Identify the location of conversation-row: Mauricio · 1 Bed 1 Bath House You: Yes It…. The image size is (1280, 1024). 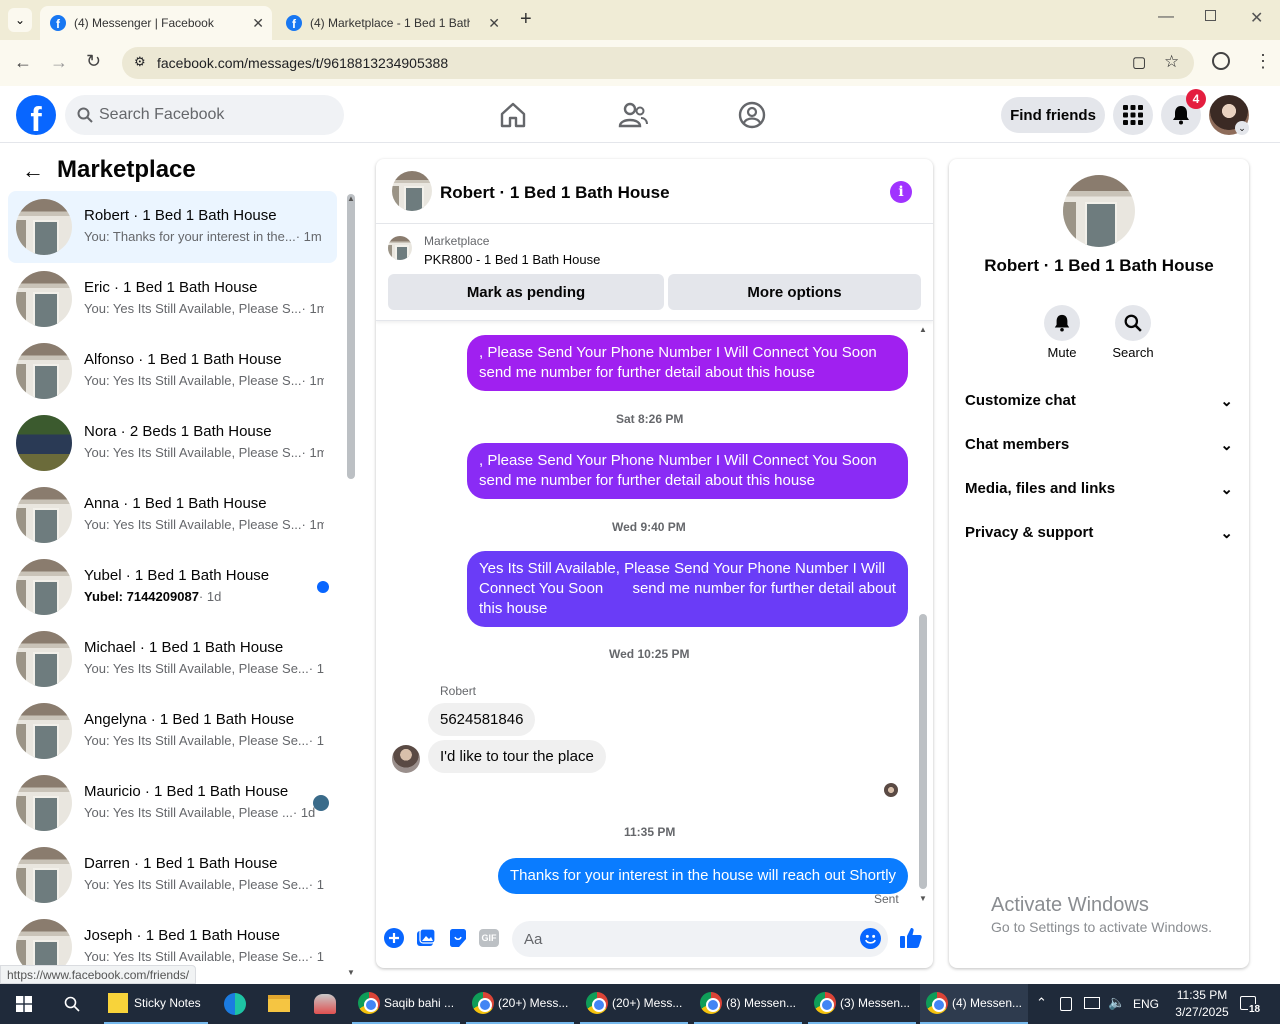
(172, 803).